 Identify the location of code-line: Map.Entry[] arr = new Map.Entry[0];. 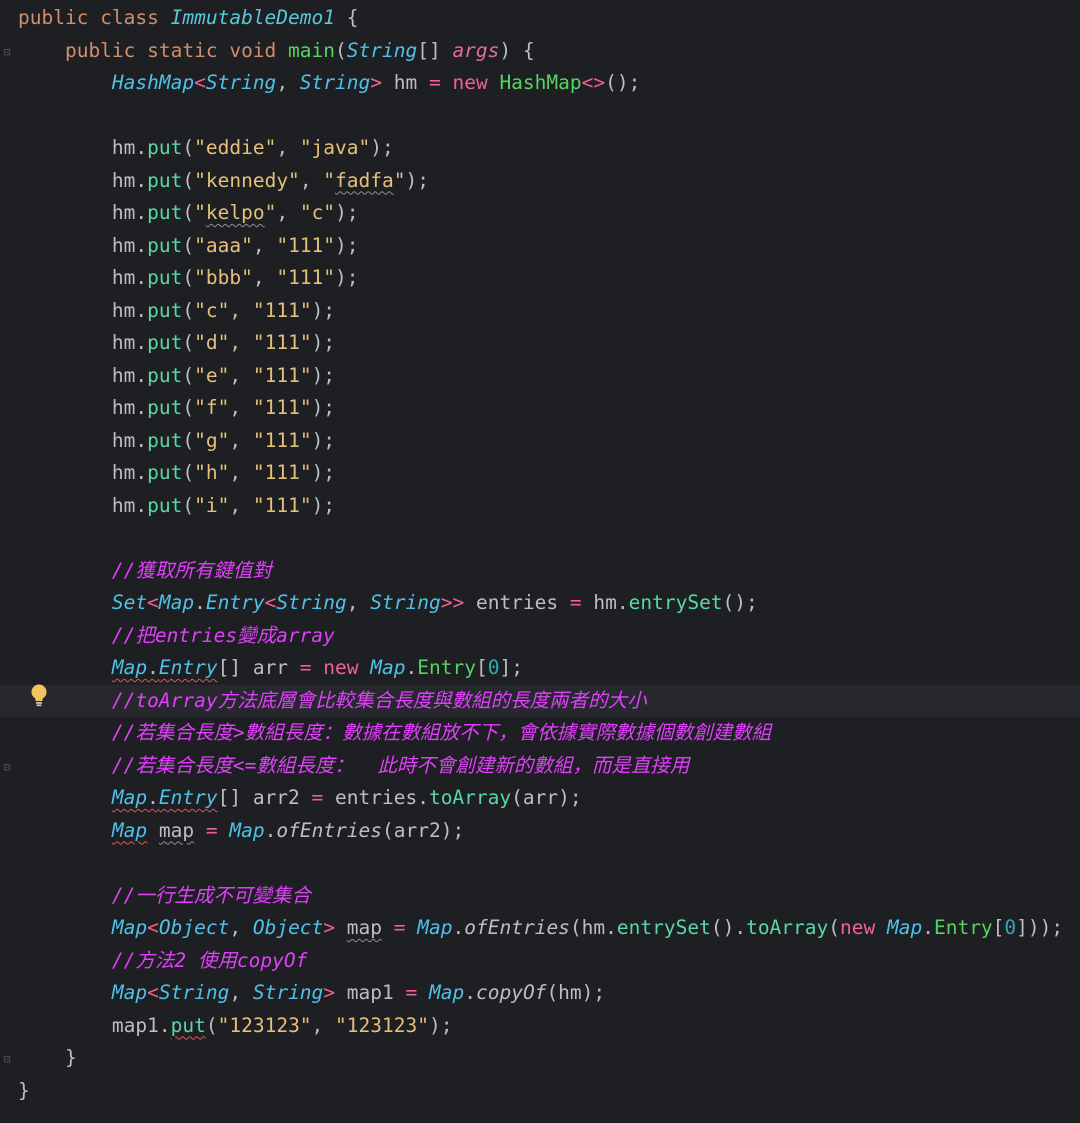
(549, 668).